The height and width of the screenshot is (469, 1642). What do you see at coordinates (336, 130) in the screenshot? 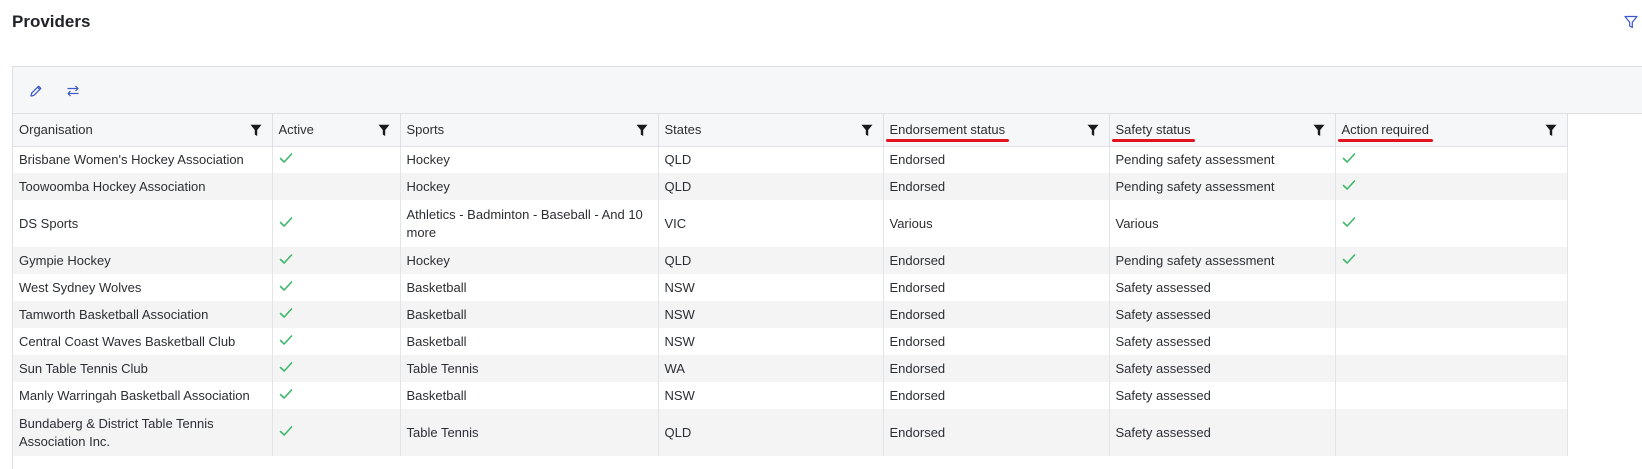
I see `column-header-active: Active` at bounding box center [336, 130].